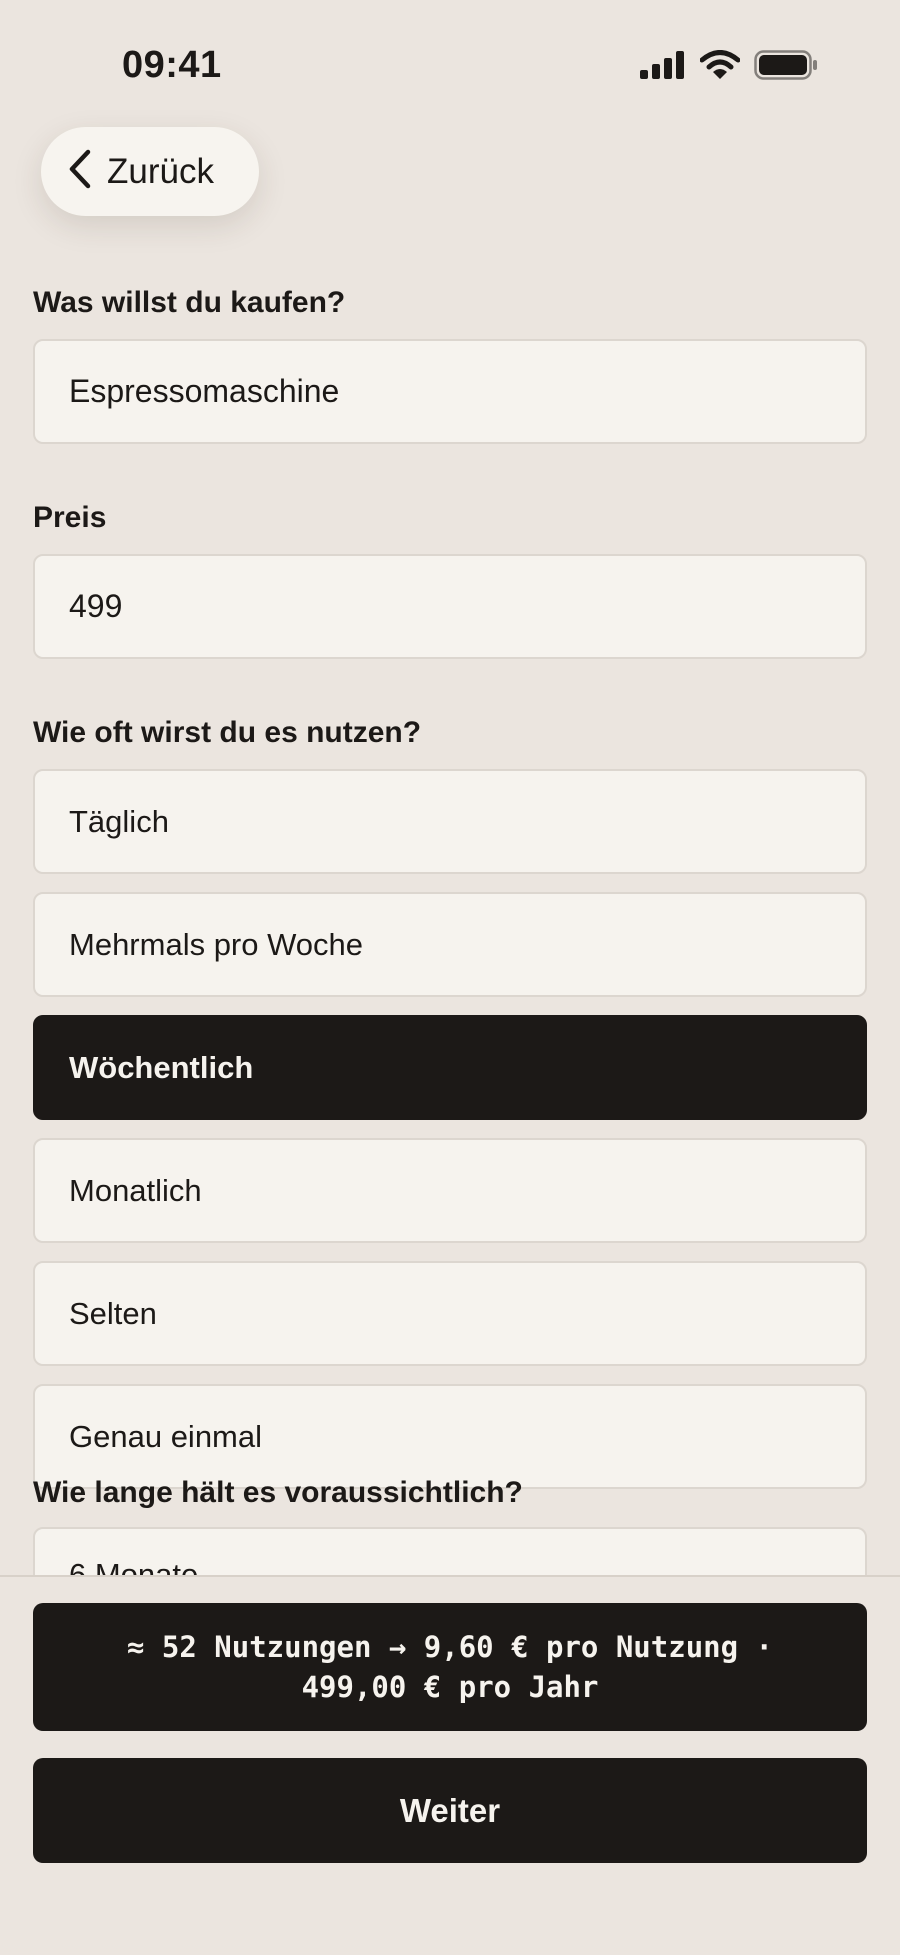  What do you see at coordinates (160, 171) in the screenshot?
I see `back-label: Zurück` at bounding box center [160, 171].